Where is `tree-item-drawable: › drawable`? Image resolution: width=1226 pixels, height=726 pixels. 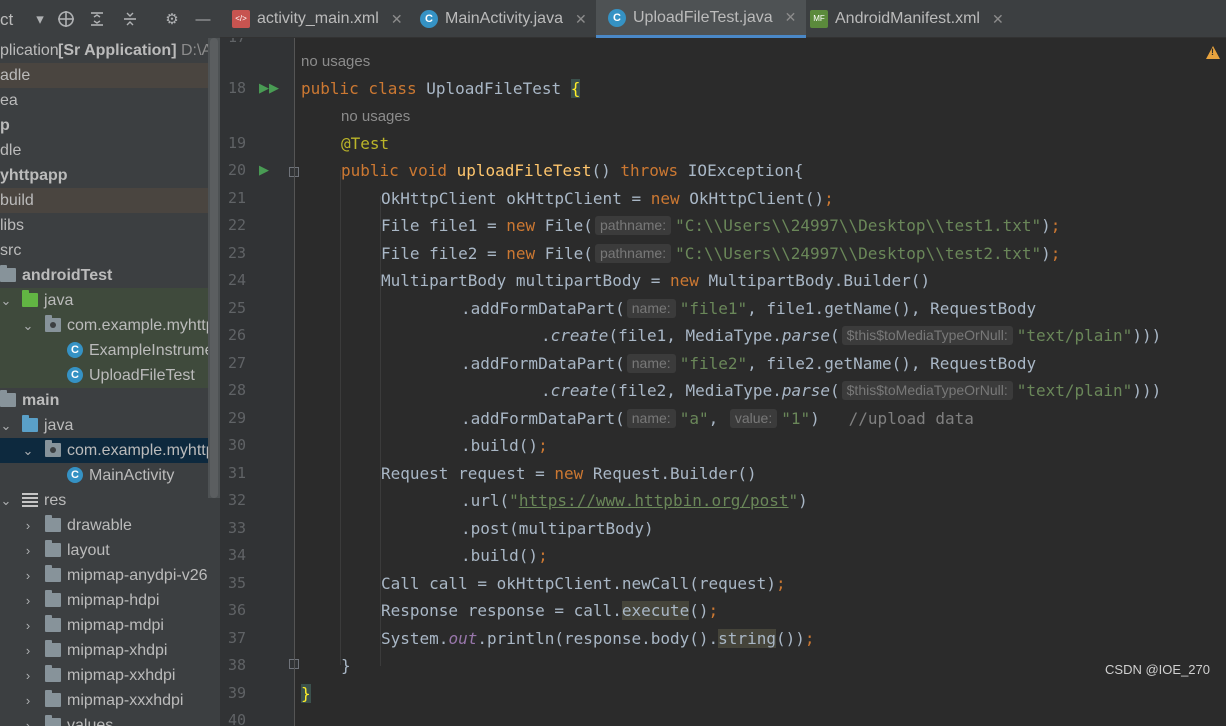 tree-item-drawable: › drawable is located at coordinates (110, 525).